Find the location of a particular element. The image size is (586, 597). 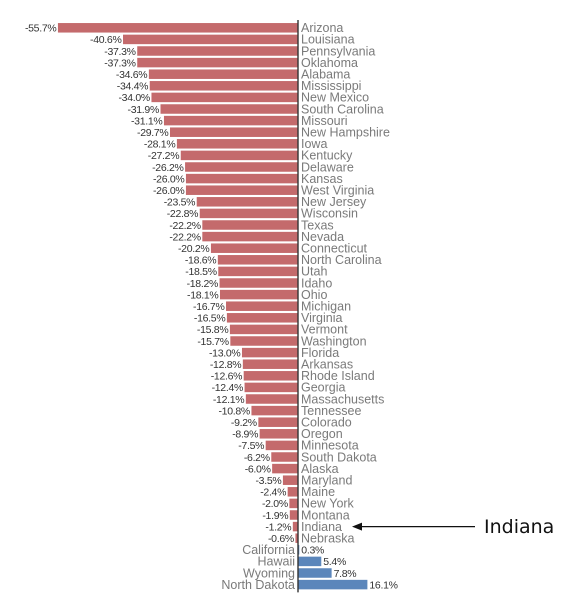

value-label-wyoming: 7.8% is located at coordinates (345, 574).